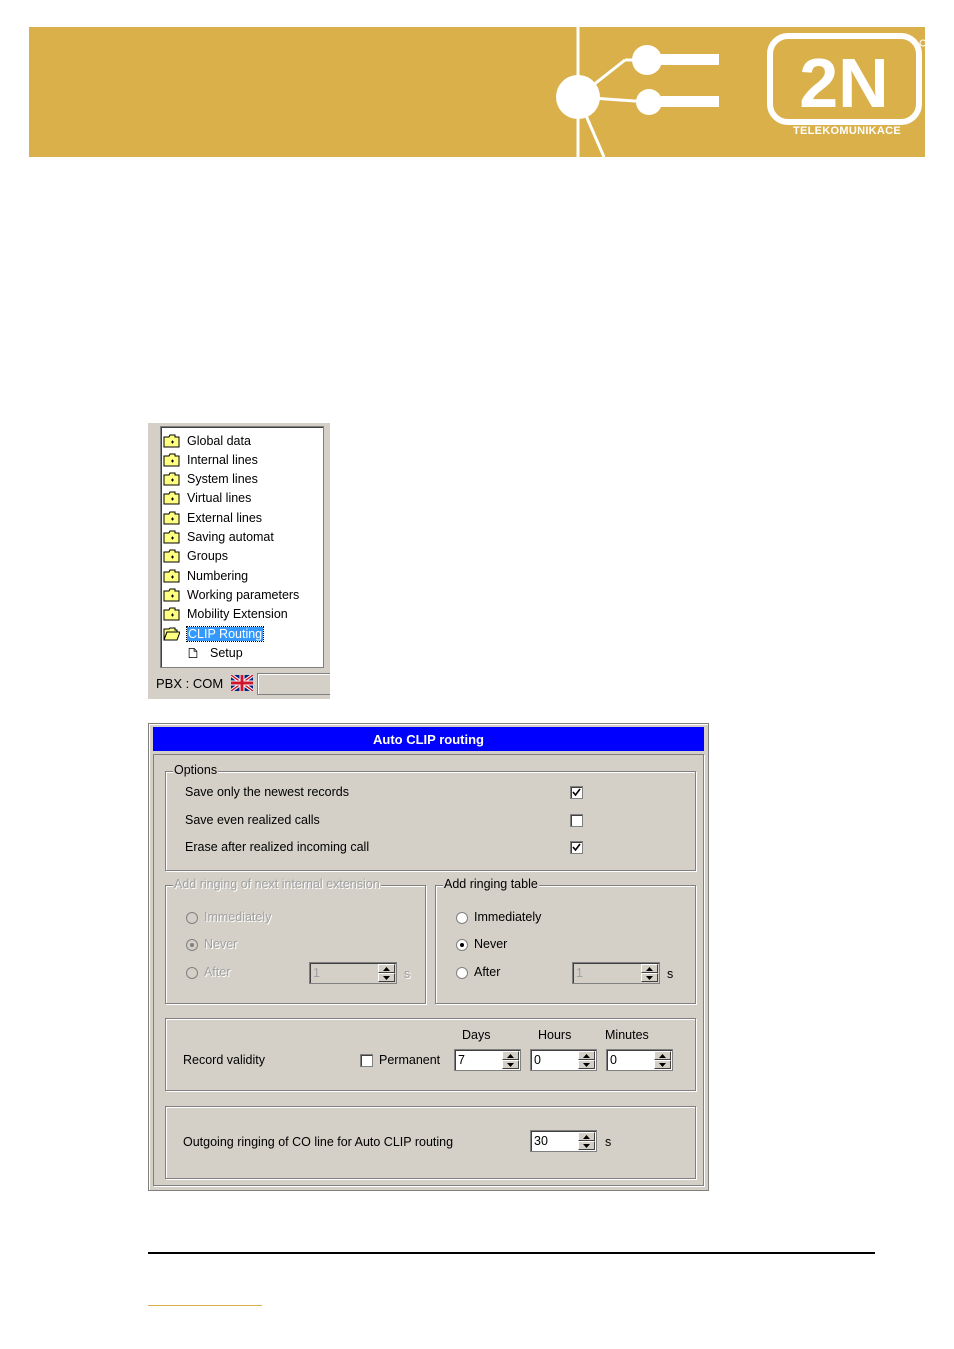 This screenshot has height=1349, width=954. What do you see at coordinates (476, 1035) in the screenshot?
I see `days-label: Days` at bounding box center [476, 1035].